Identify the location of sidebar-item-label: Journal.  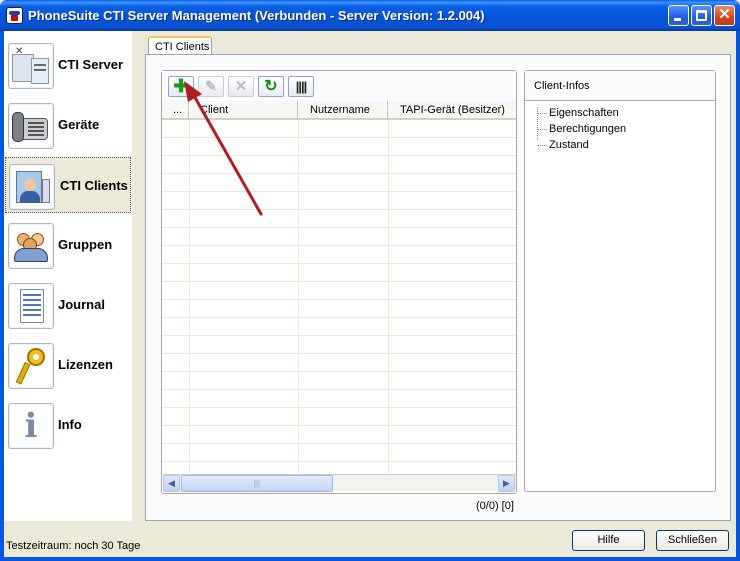
(81, 304).